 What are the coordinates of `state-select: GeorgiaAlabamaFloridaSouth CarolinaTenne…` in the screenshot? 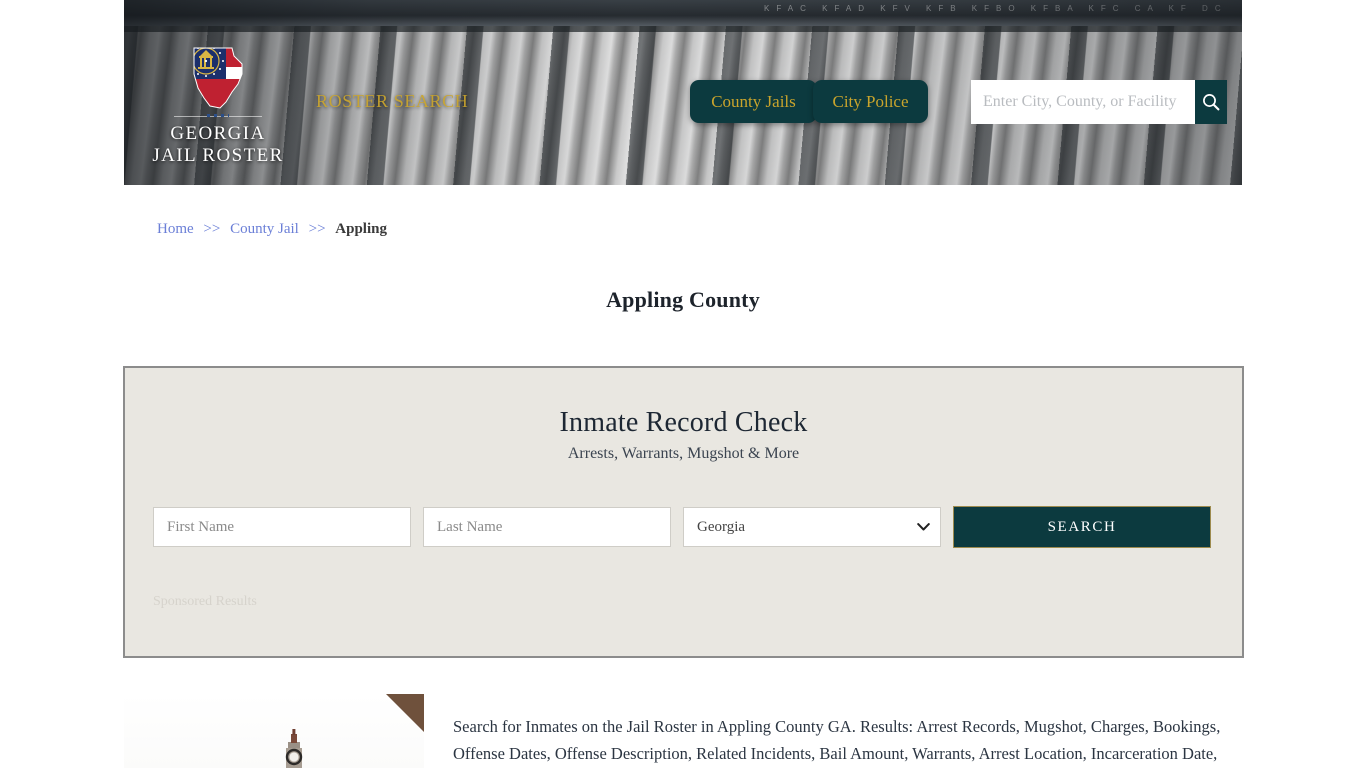 It's located at (812, 527).